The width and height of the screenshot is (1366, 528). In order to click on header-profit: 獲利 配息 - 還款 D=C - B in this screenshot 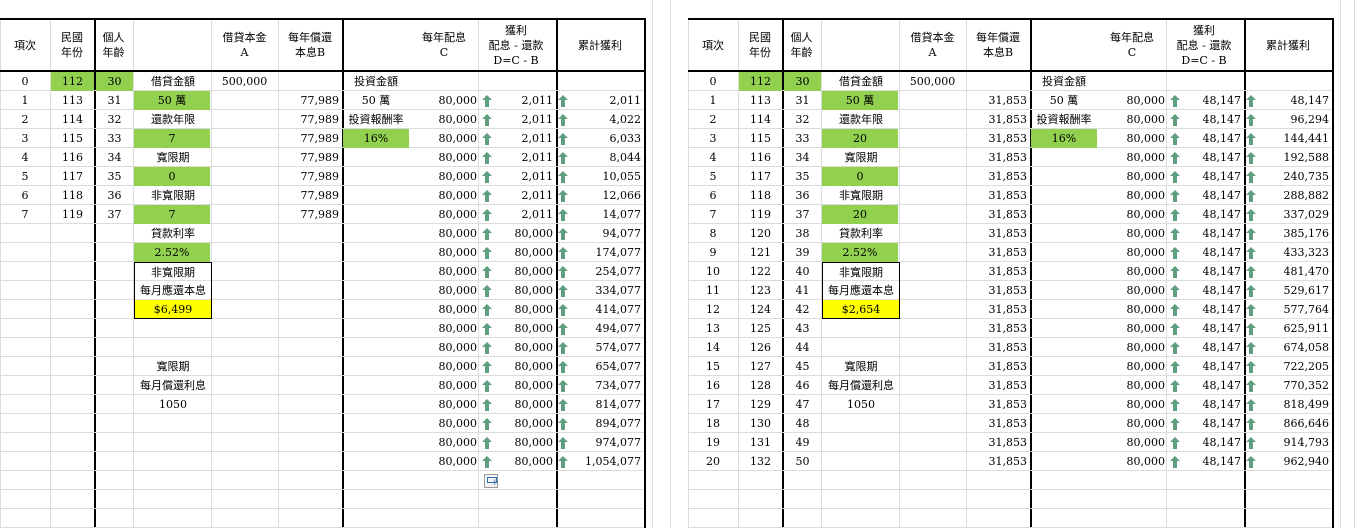, I will do `click(516, 45)`.